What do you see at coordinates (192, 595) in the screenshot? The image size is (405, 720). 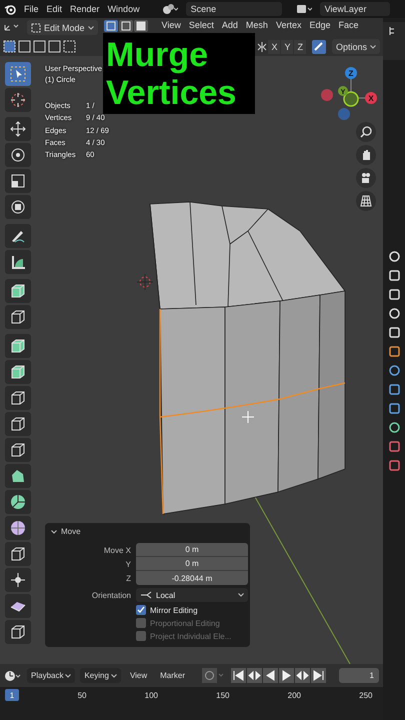 I see `orientation-dropdown: Local` at bounding box center [192, 595].